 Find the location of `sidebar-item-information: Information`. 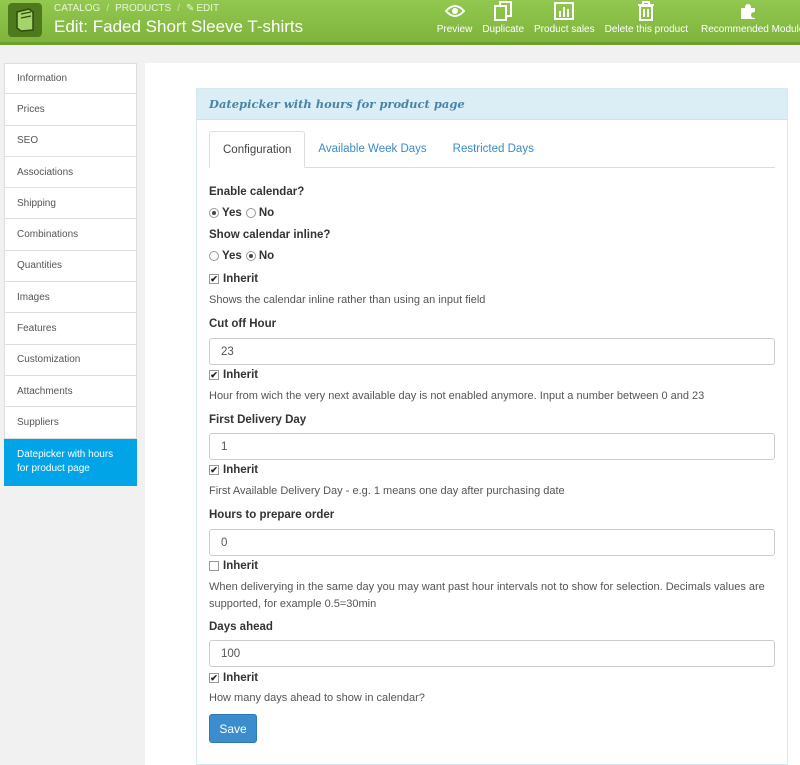

sidebar-item-information: Information is located at coordinates (70, 79).